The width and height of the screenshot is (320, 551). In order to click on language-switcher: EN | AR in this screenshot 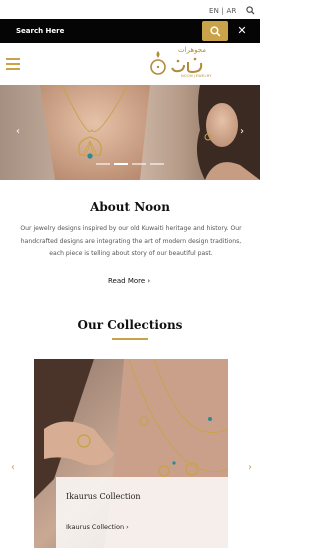, I will do `click(223, 11)`.